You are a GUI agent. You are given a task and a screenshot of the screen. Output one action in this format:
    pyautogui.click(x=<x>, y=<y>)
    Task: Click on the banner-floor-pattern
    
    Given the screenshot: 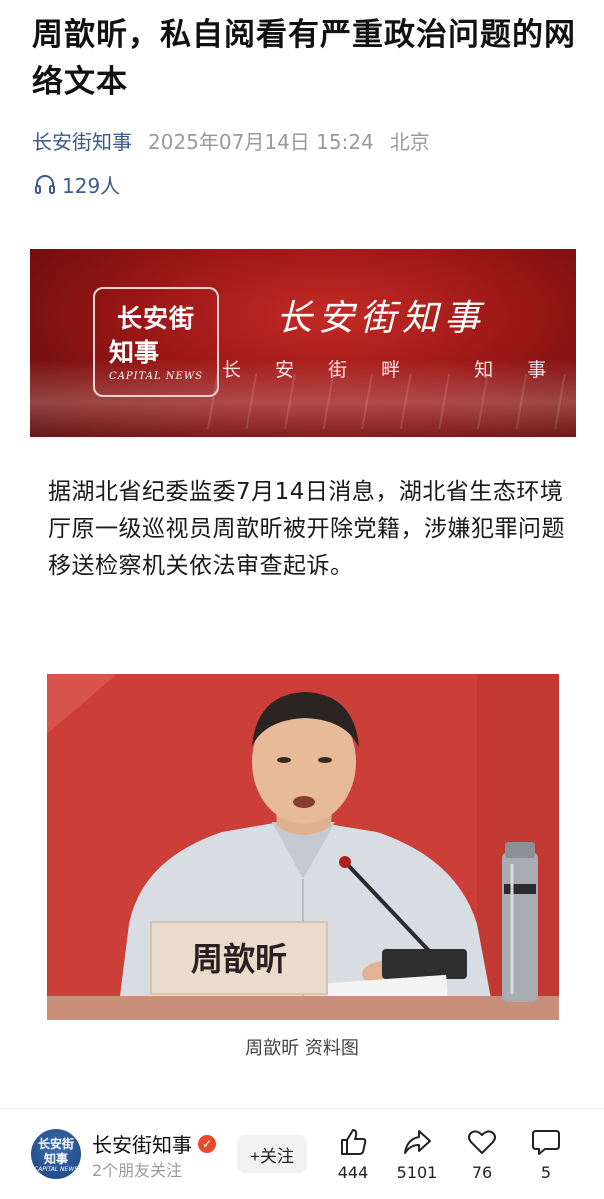 What is the action you would take?
    pyautogui.click(x=375, y=401)
    